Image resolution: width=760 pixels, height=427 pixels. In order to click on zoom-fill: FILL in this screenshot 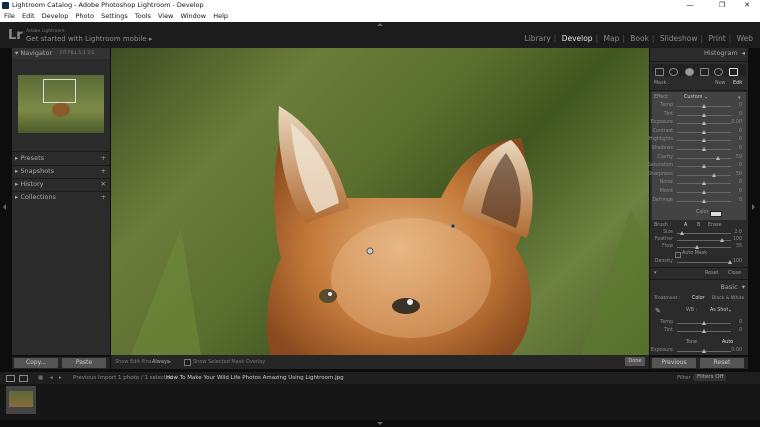, I will do `click(72, 53)`.